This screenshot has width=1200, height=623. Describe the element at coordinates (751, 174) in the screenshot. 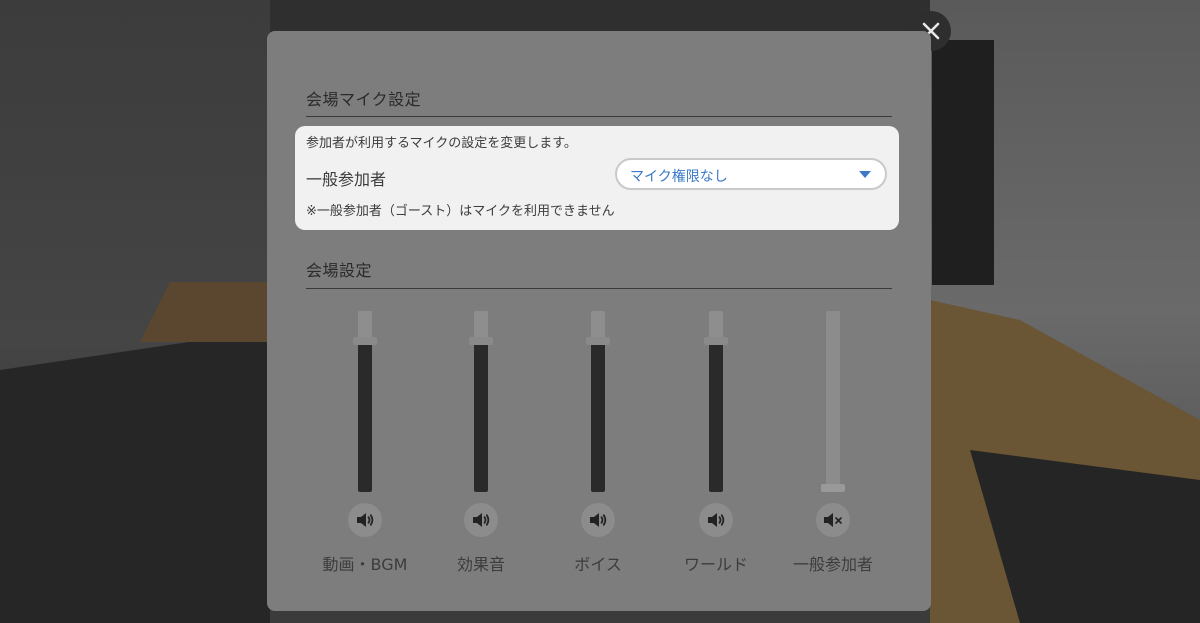

I see `mic-permission-select: マイク権限なし` at that location.